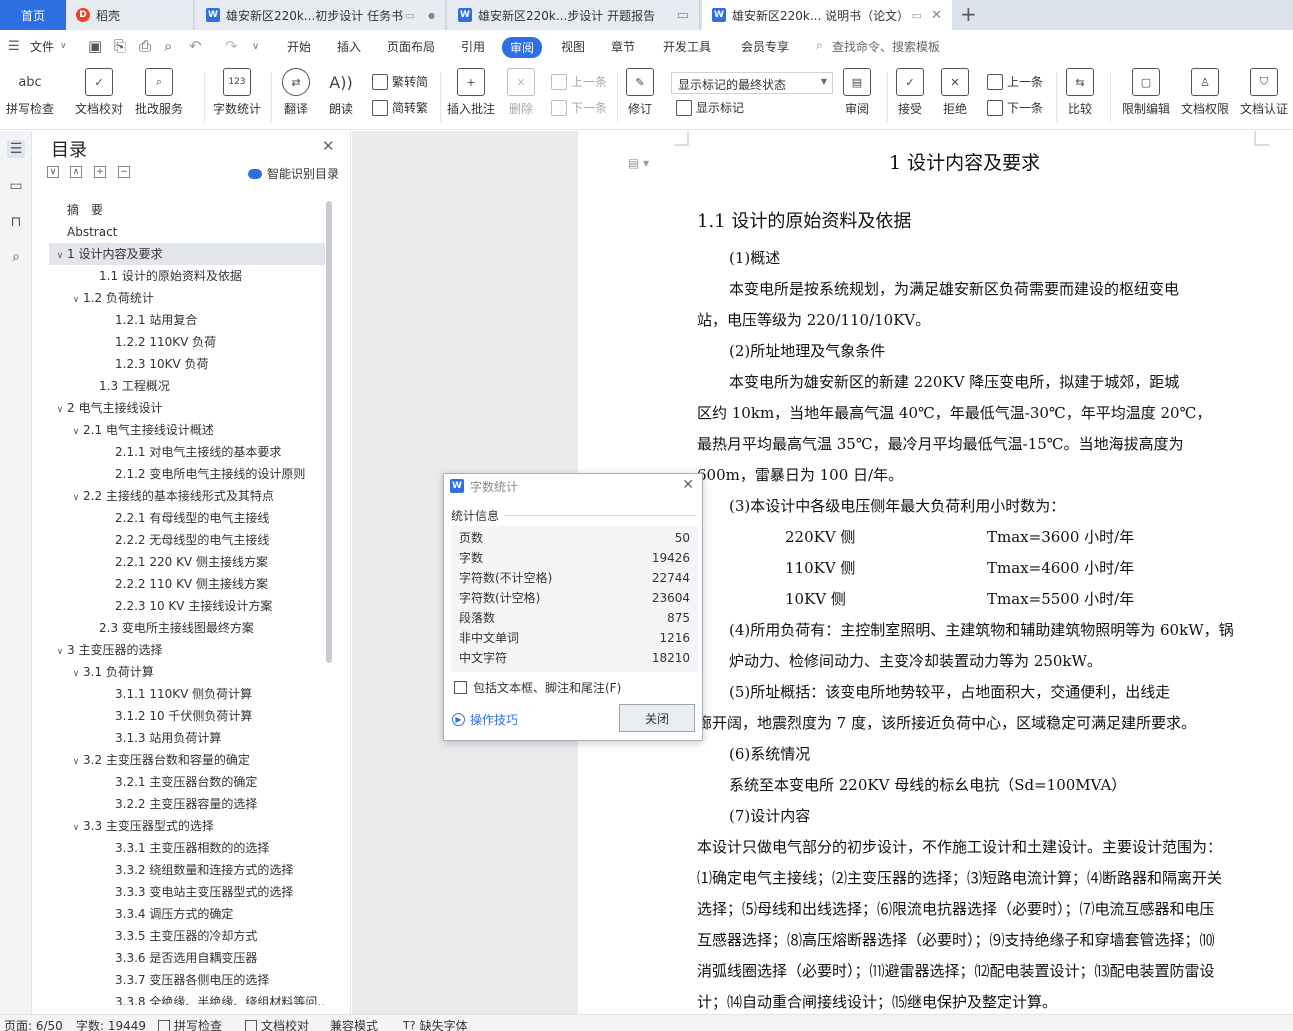  What do you see at coordinates (187, 364) in the screenshot?
I see `toc-item: 1.2.3 10KV 负荷` at bounding box center [187, 364].